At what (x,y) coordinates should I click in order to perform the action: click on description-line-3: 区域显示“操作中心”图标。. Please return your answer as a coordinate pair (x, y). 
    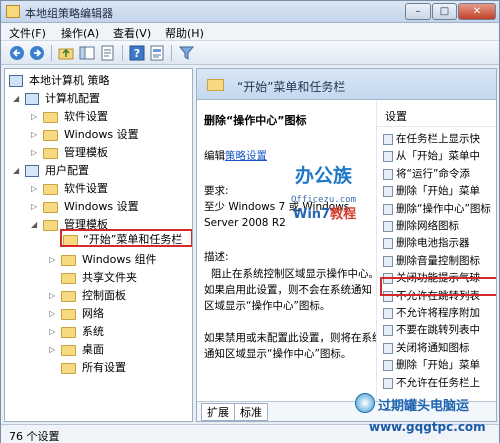
    Looking at the image, I should click on (267, 306).